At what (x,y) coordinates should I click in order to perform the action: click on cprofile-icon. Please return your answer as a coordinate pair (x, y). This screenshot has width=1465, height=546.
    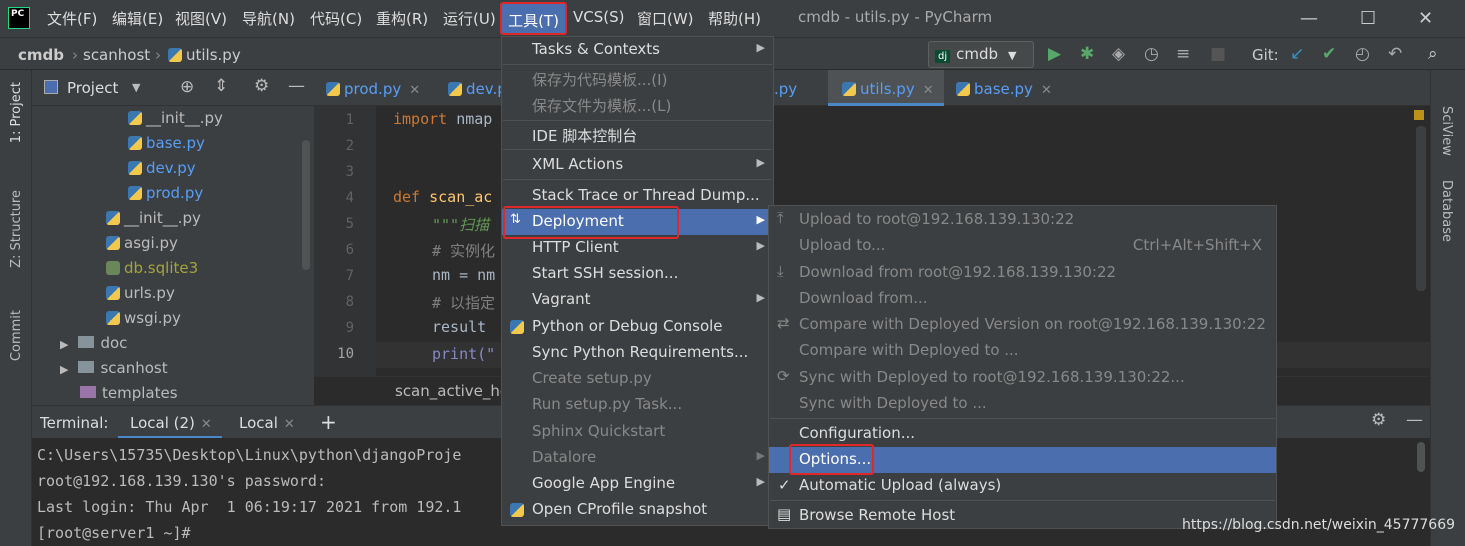
    Looking at the image, I should click on (517, 510).